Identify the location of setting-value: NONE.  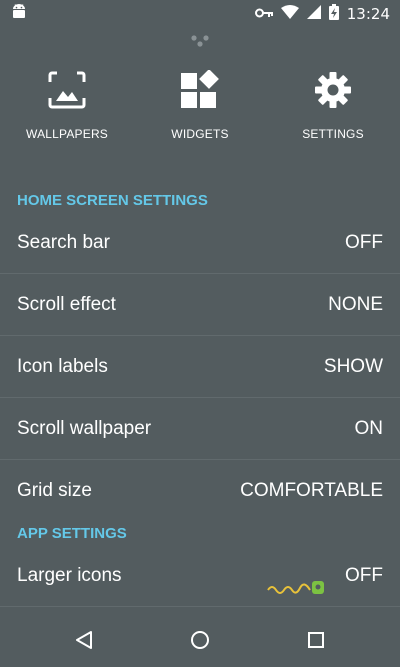
(355, 304).